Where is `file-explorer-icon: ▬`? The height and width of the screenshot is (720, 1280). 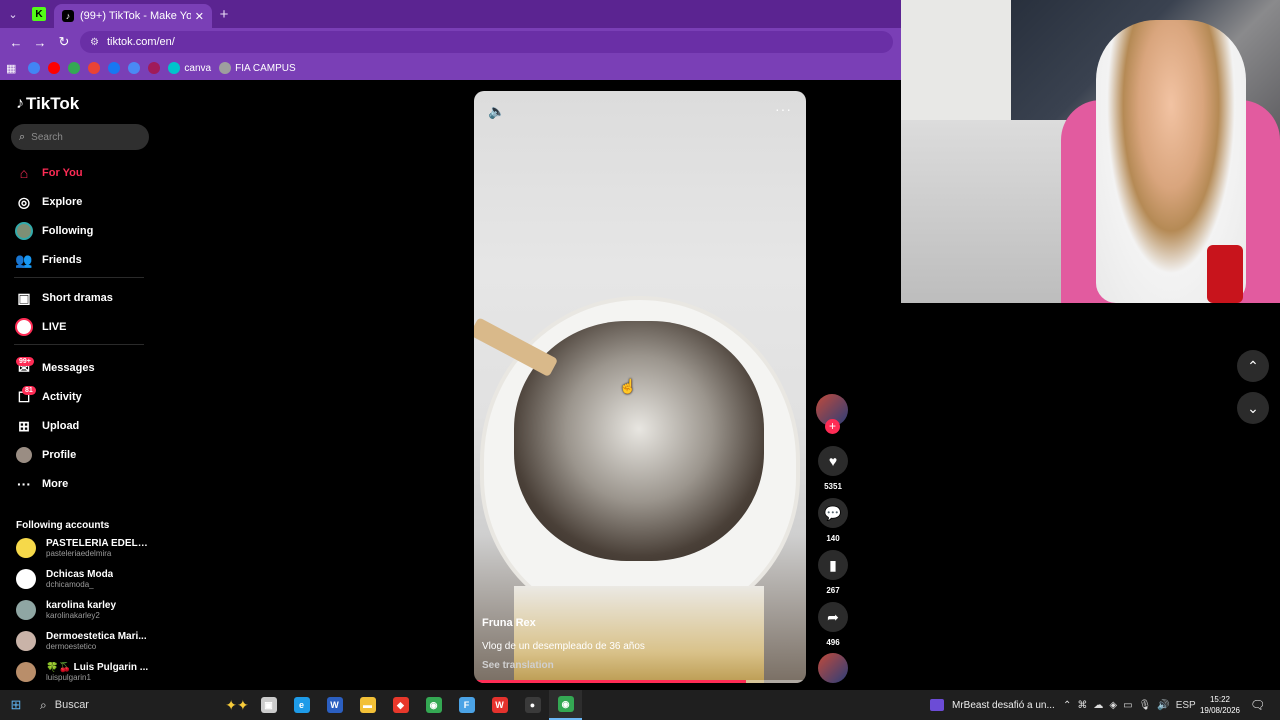
file-explorer-icon: ▬ is located at coordinates (367, 705).